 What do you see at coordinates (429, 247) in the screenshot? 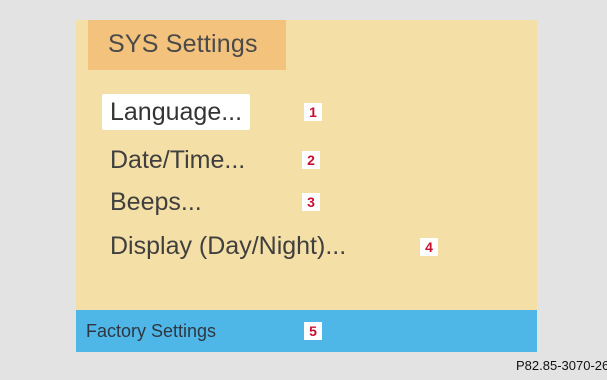
I see `callout-badge-4: 4` at bounding box center [429, 247].